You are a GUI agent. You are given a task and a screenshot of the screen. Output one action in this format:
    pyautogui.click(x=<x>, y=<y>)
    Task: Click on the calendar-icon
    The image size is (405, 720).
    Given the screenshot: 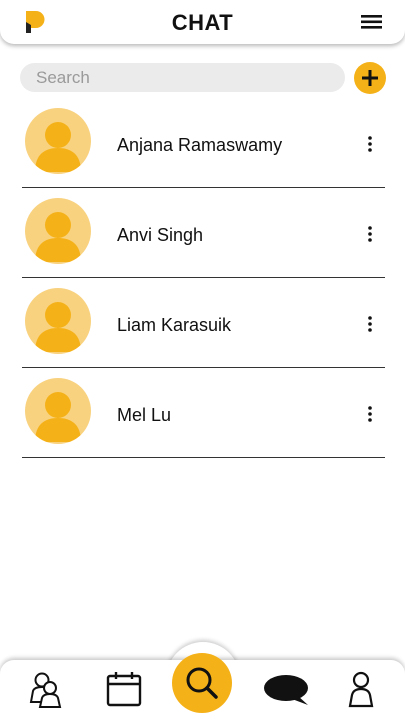 What is the action you would take?
    pyautogui.click(x=124, y=689)
    